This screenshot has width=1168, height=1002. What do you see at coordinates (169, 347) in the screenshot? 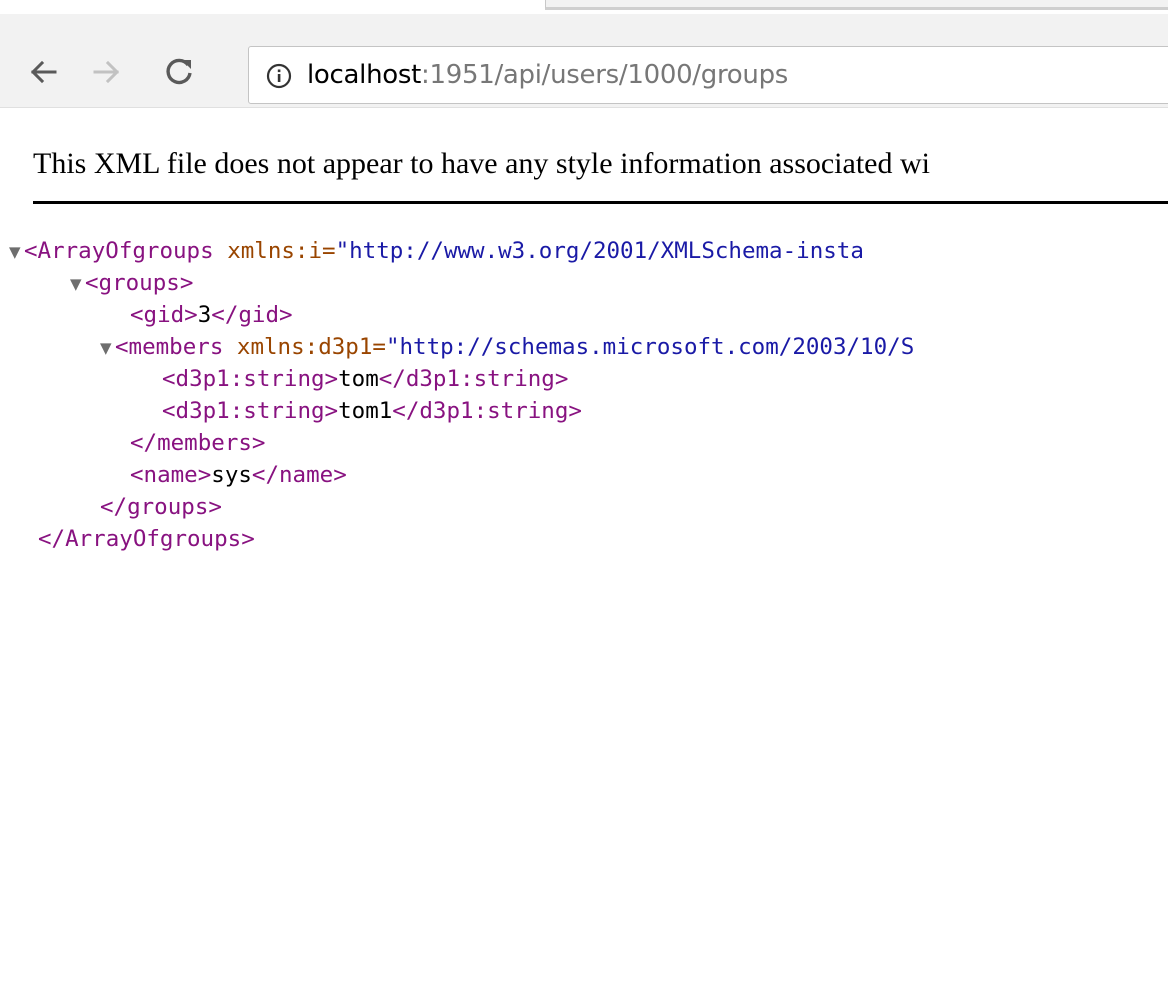
I see `xml-tag: <members` at bounding box center [169, 347].